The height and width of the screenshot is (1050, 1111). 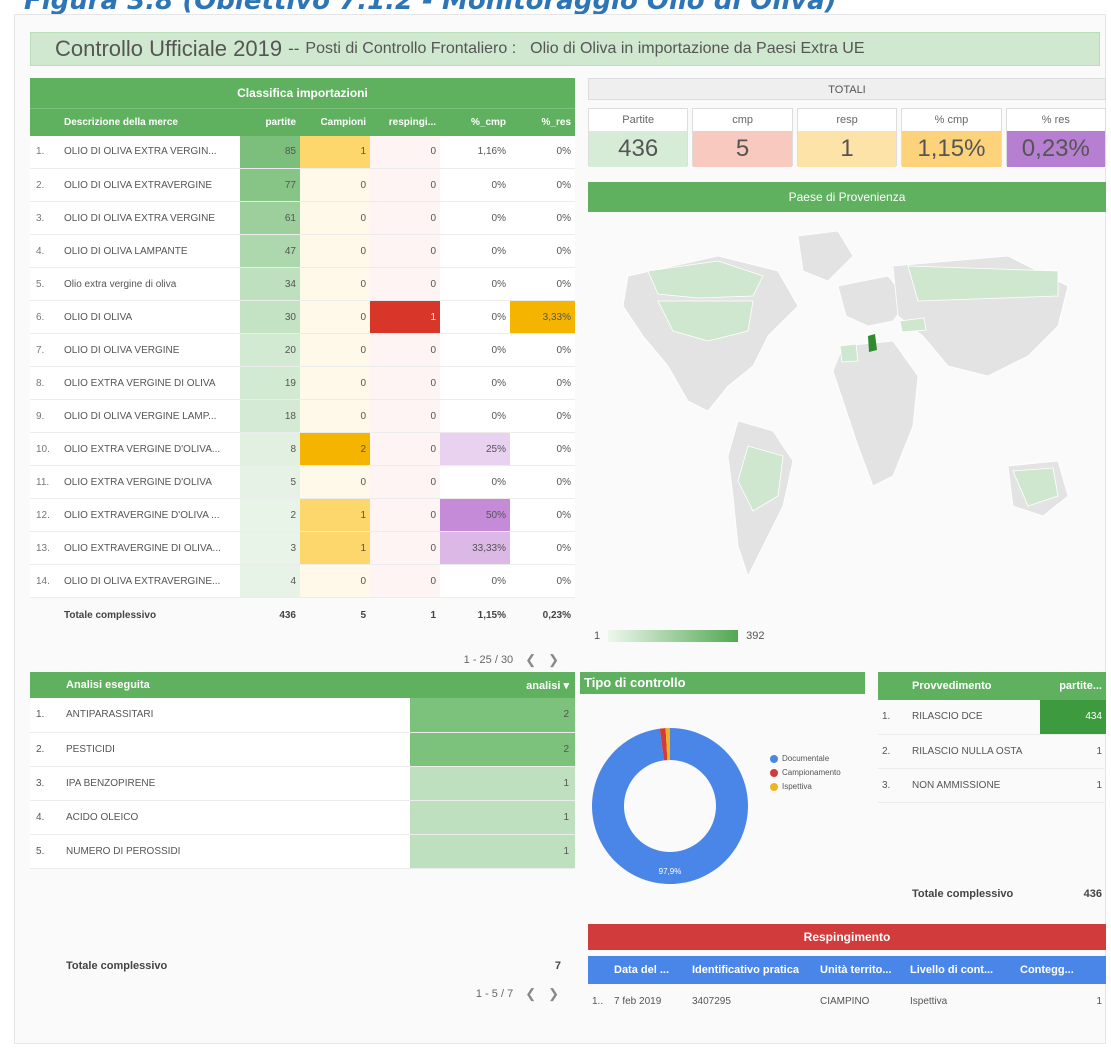 I want to click on table-row: 5. Olio extra vergine di oliva 34 0 0 0% 0%, so click(x=302, y=284).